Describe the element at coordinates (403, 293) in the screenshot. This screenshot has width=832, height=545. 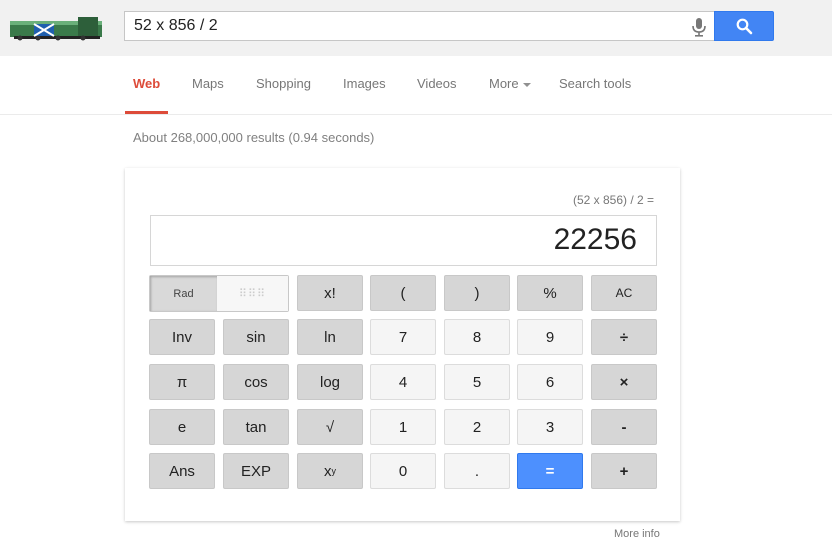
I see `left-paren-button: (` at that location.